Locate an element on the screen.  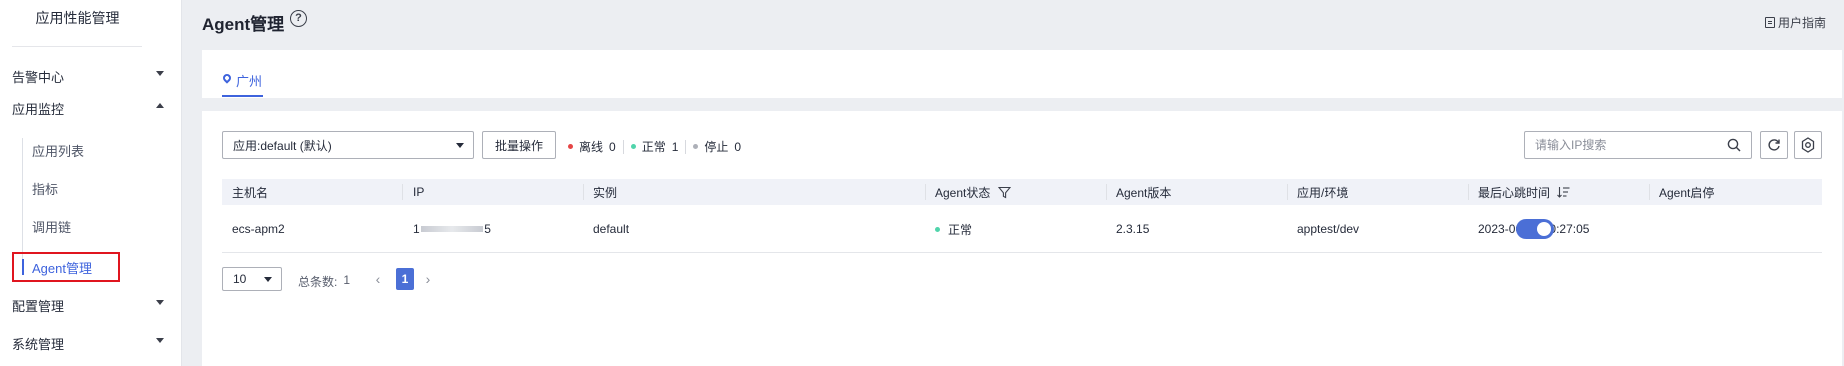
gear-icon is located at coordinates (1808, 145).